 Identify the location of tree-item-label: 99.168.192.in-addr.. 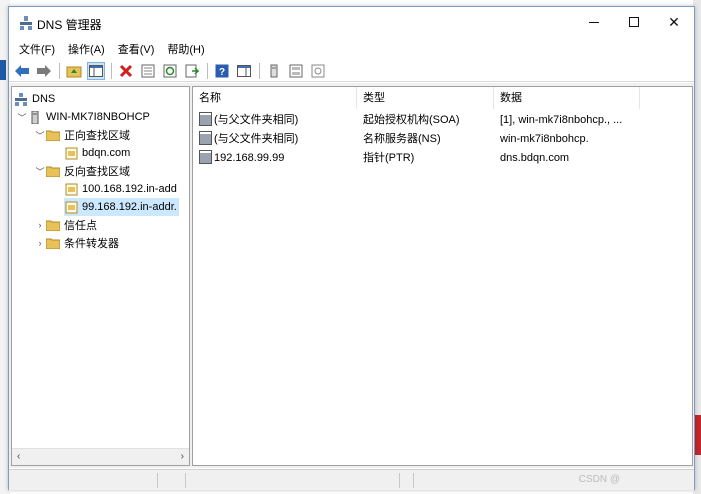
(129, 207).